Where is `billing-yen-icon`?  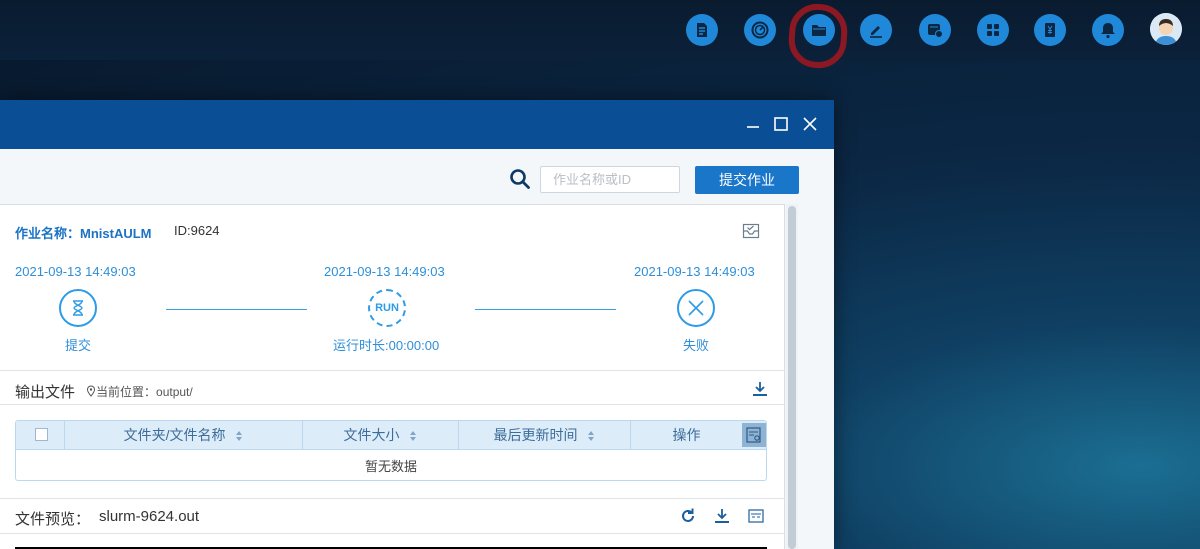
billing-yen-icon is located at coordinates (1050, 30).